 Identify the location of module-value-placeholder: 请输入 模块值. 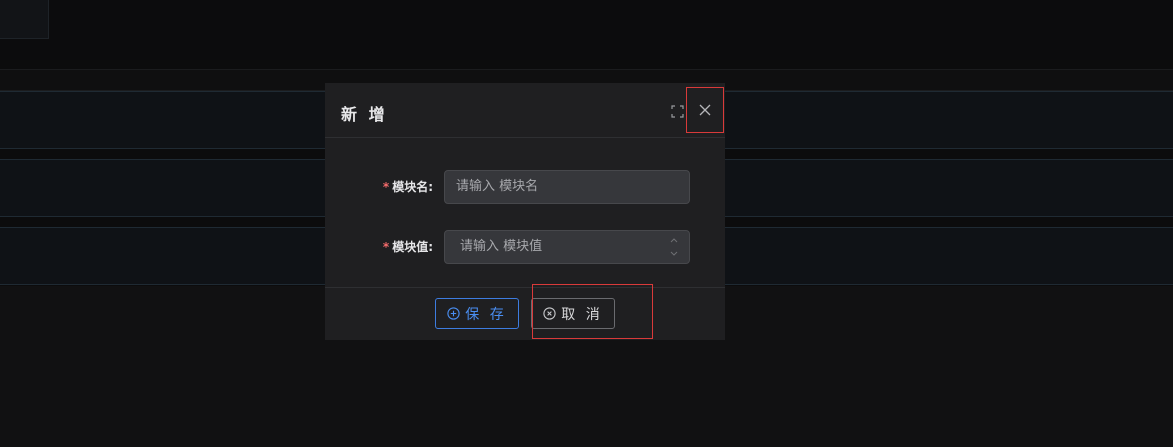
(501, 246).